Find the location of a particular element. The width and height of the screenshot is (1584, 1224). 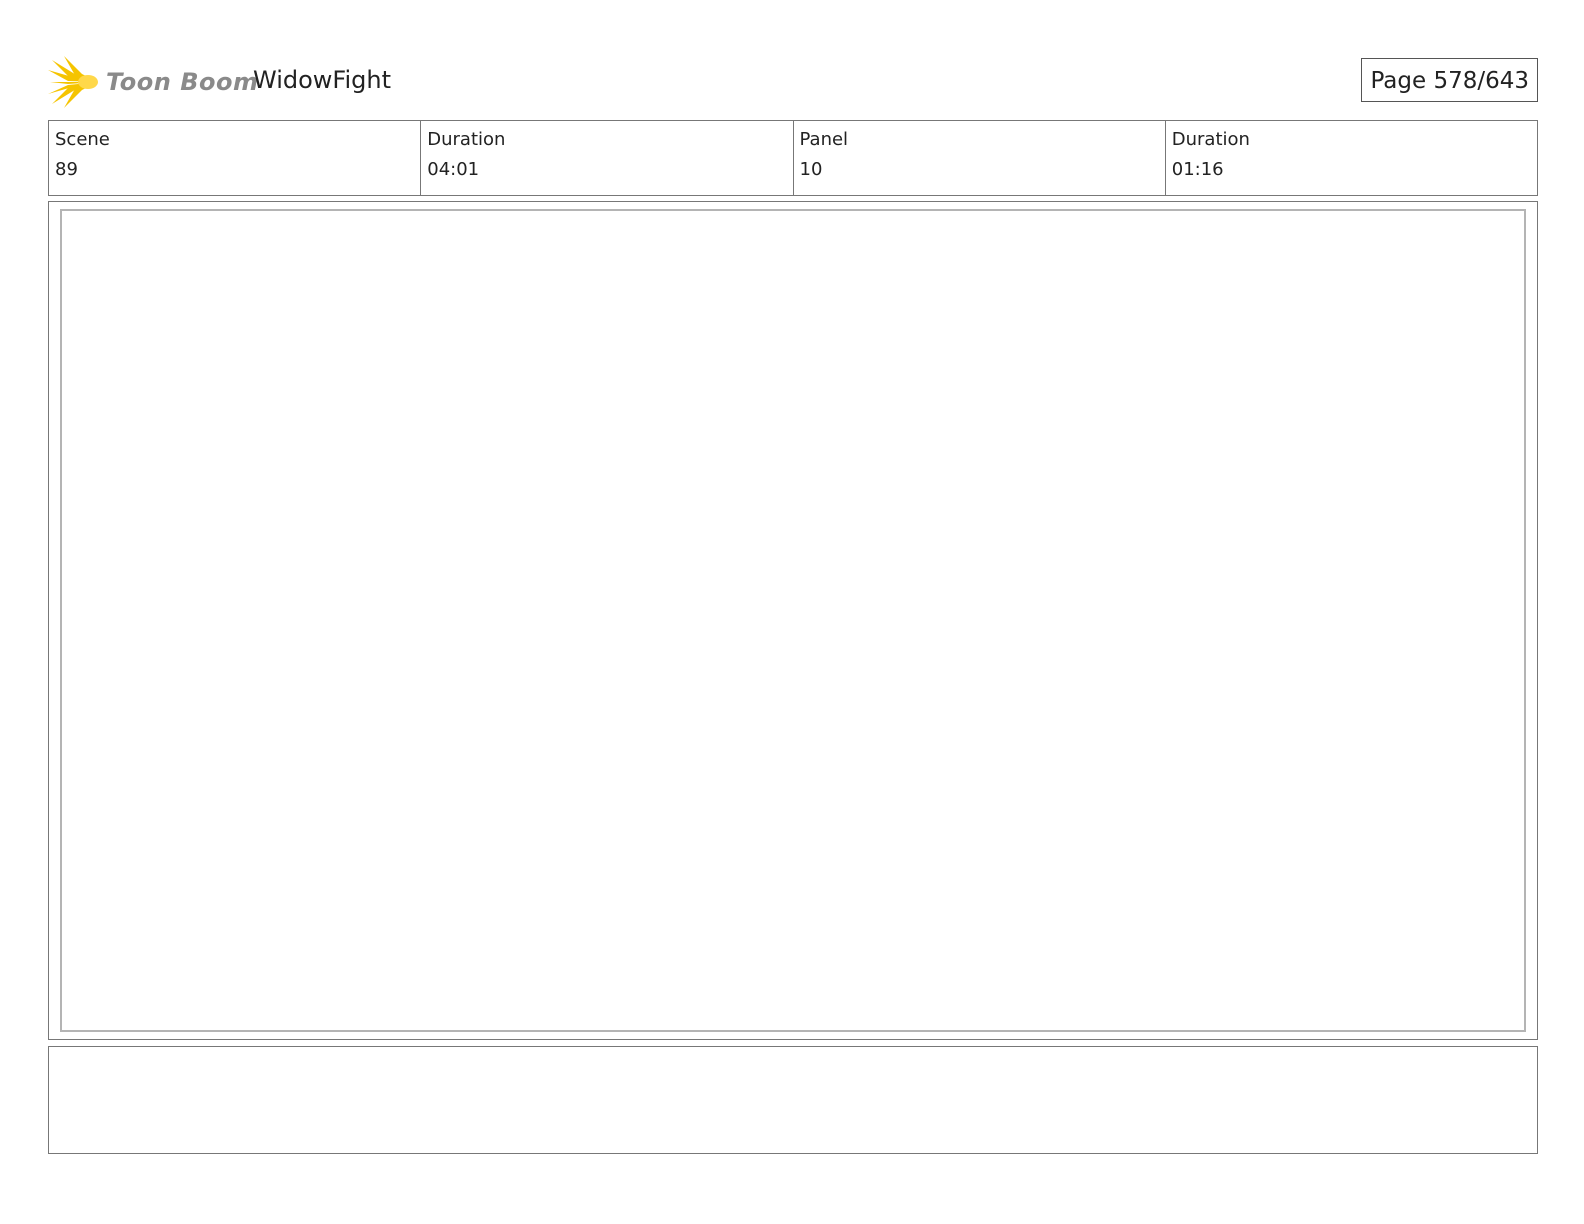

page-number: Page 578/643 is located at coordinates (1449, 80).